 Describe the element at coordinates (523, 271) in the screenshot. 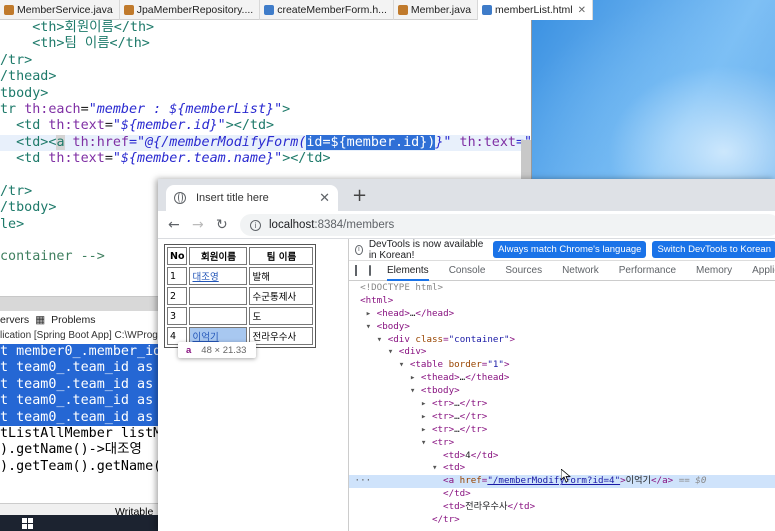

I see `tab-sources: Sources` at that location.